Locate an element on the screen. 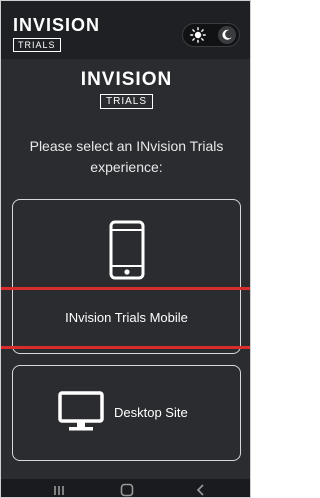  theme-toggle is located at coordinates (211, 35).